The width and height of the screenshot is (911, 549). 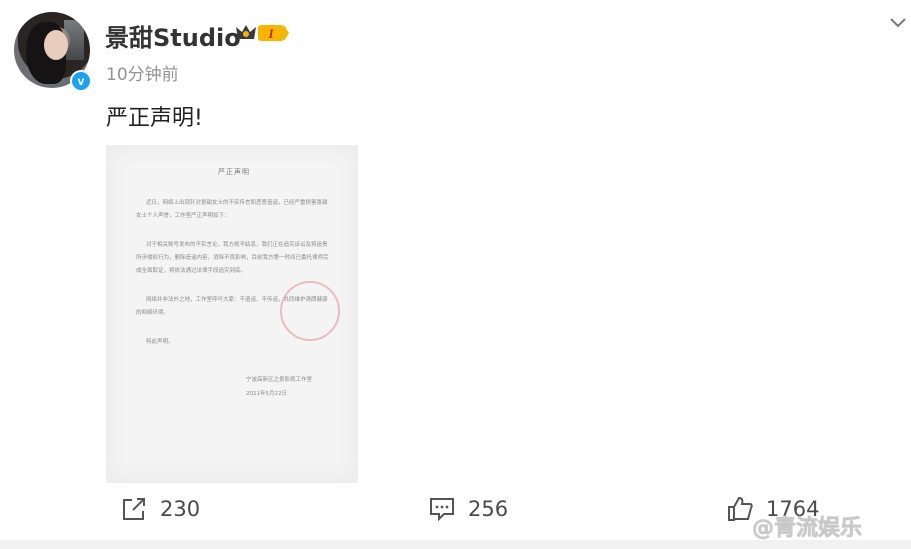 I want to click on official-seal, so click(x=310, y=311).